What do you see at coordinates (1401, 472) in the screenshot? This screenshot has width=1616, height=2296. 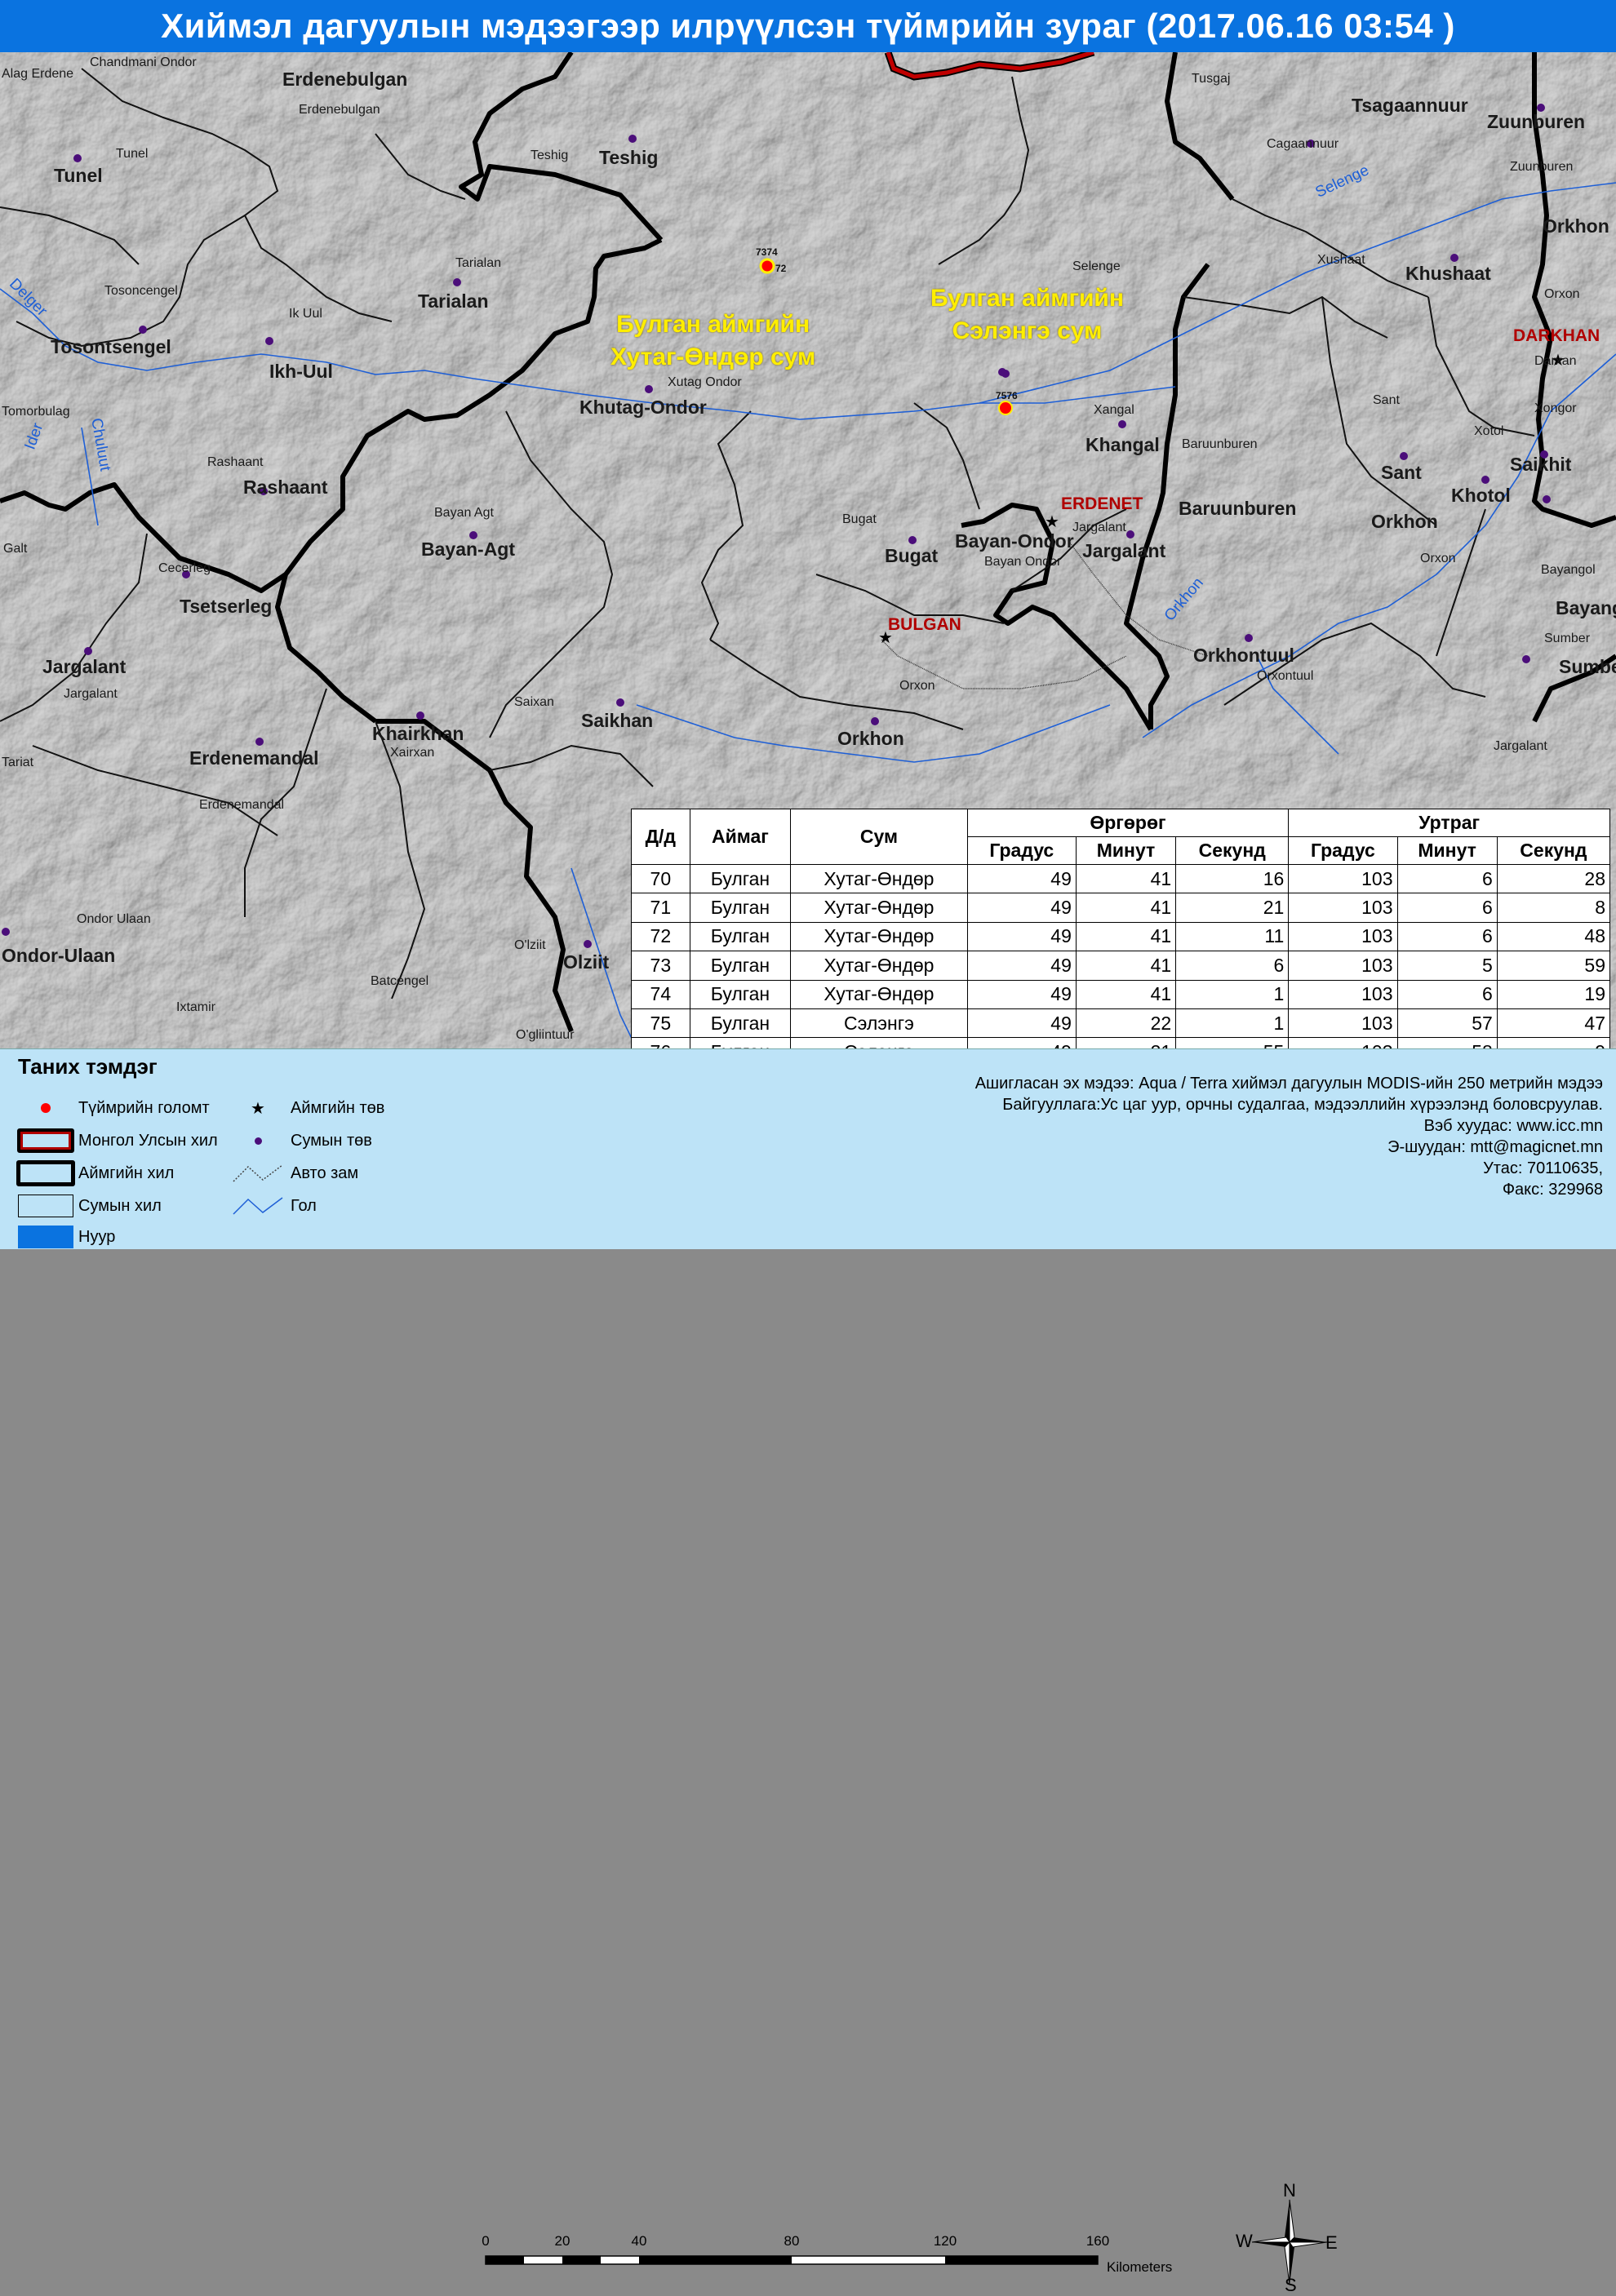 I see `soum-label: Sant` at bounding box center [1401, 472].